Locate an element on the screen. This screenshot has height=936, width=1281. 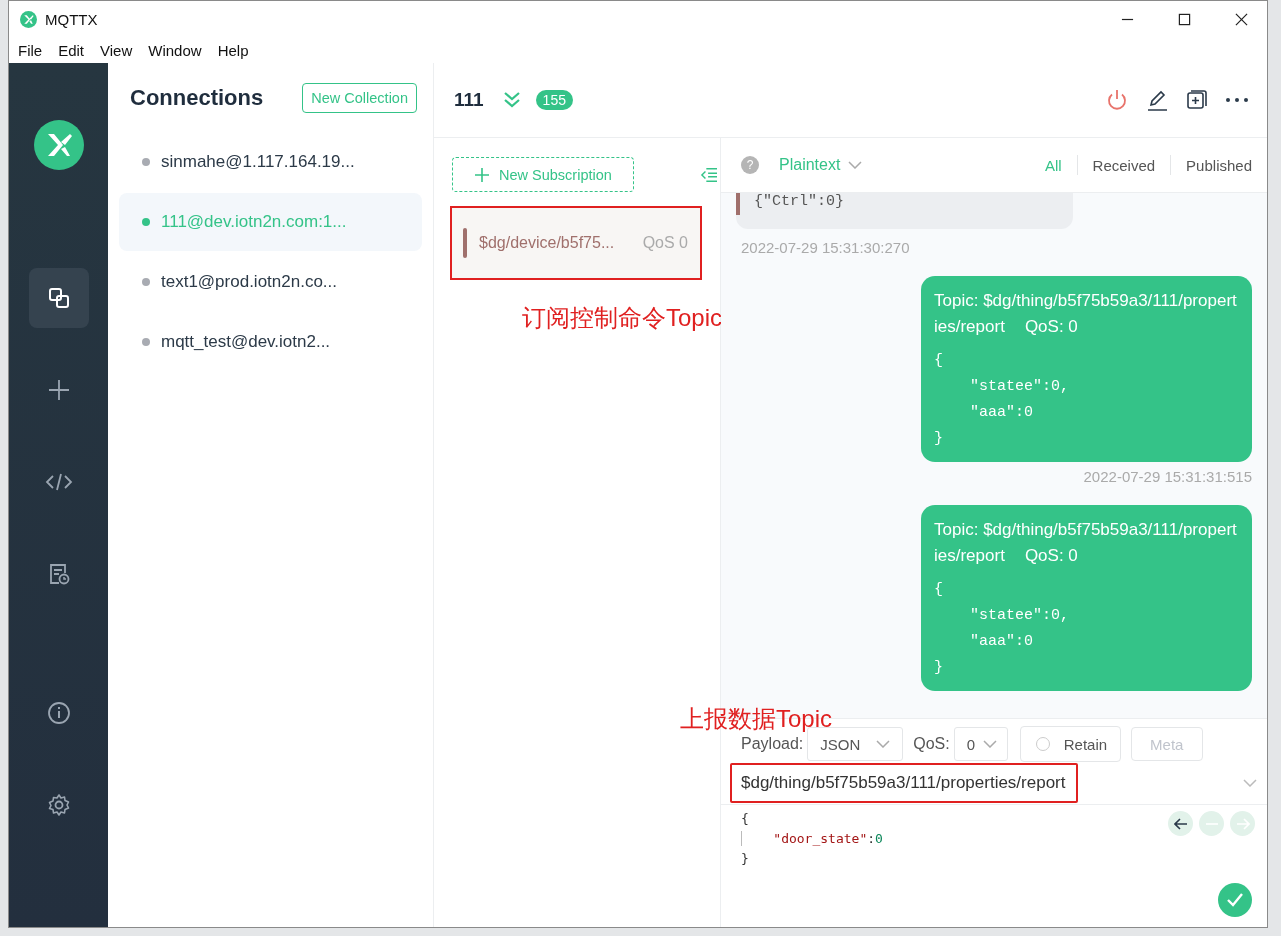
maximize-icon is located at coordinates (1184, 19).